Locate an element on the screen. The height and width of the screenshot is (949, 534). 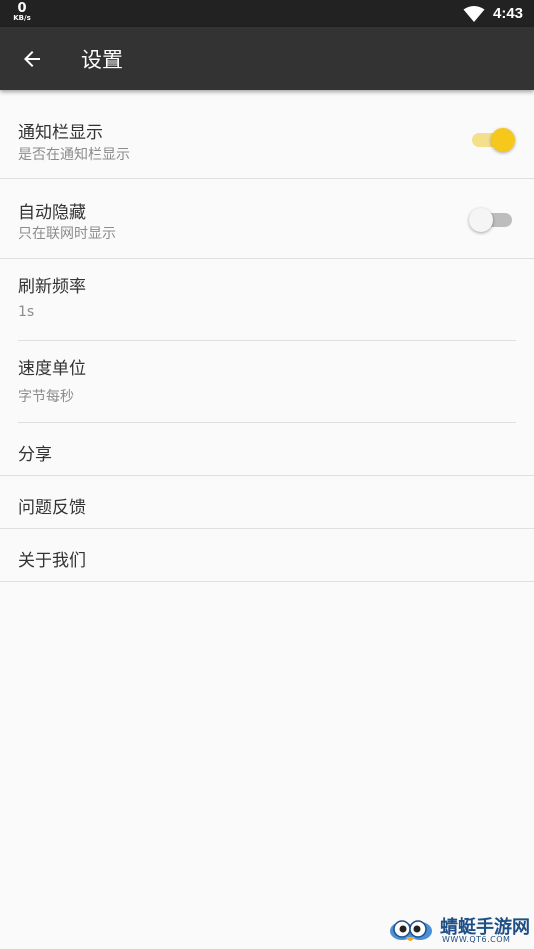
setting-feedback: 问题反馈 is located at coordinates (267, 502).